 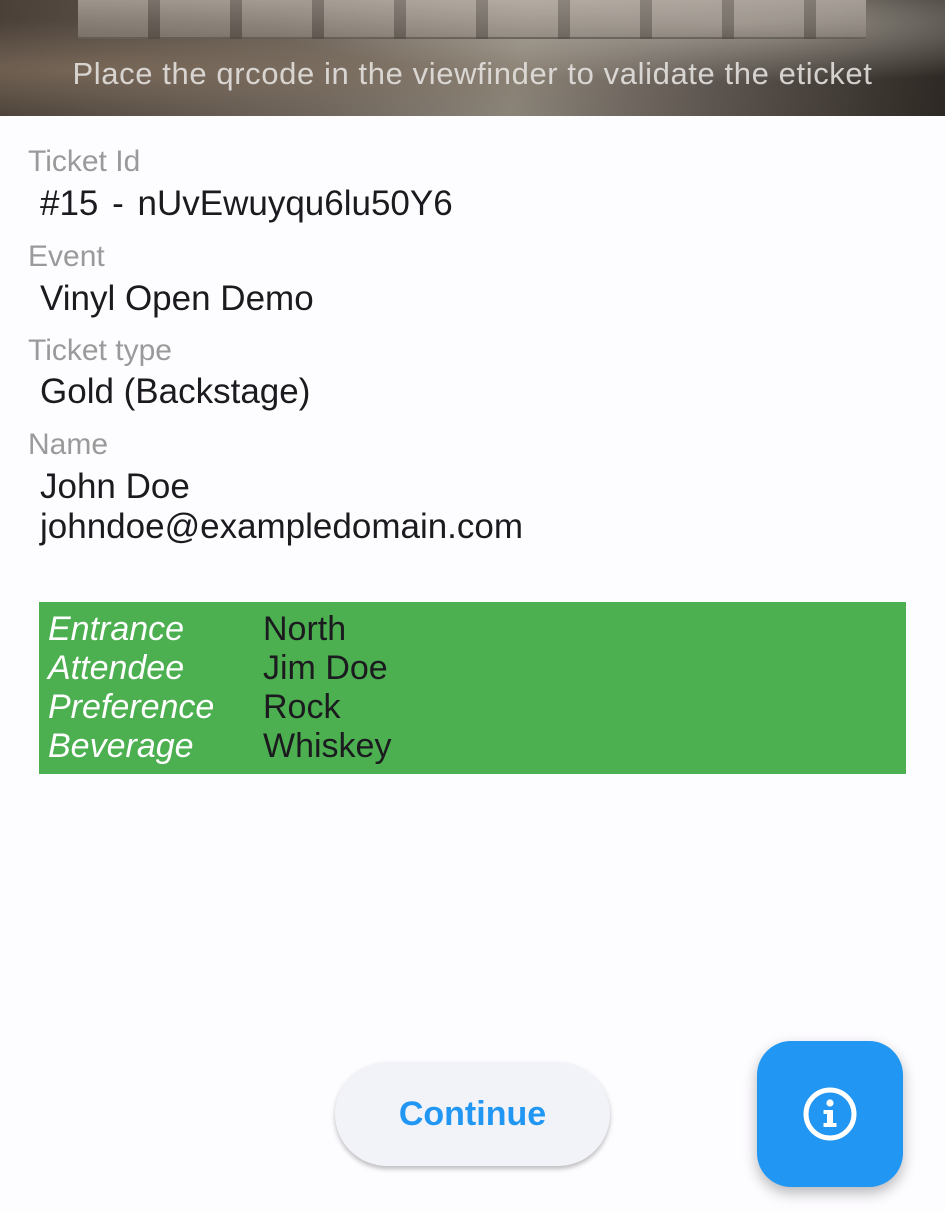 What do you see at coordinates (472, 19) in the screenshot?
I see `camera-preview-image` at bounding box center [472, 19].